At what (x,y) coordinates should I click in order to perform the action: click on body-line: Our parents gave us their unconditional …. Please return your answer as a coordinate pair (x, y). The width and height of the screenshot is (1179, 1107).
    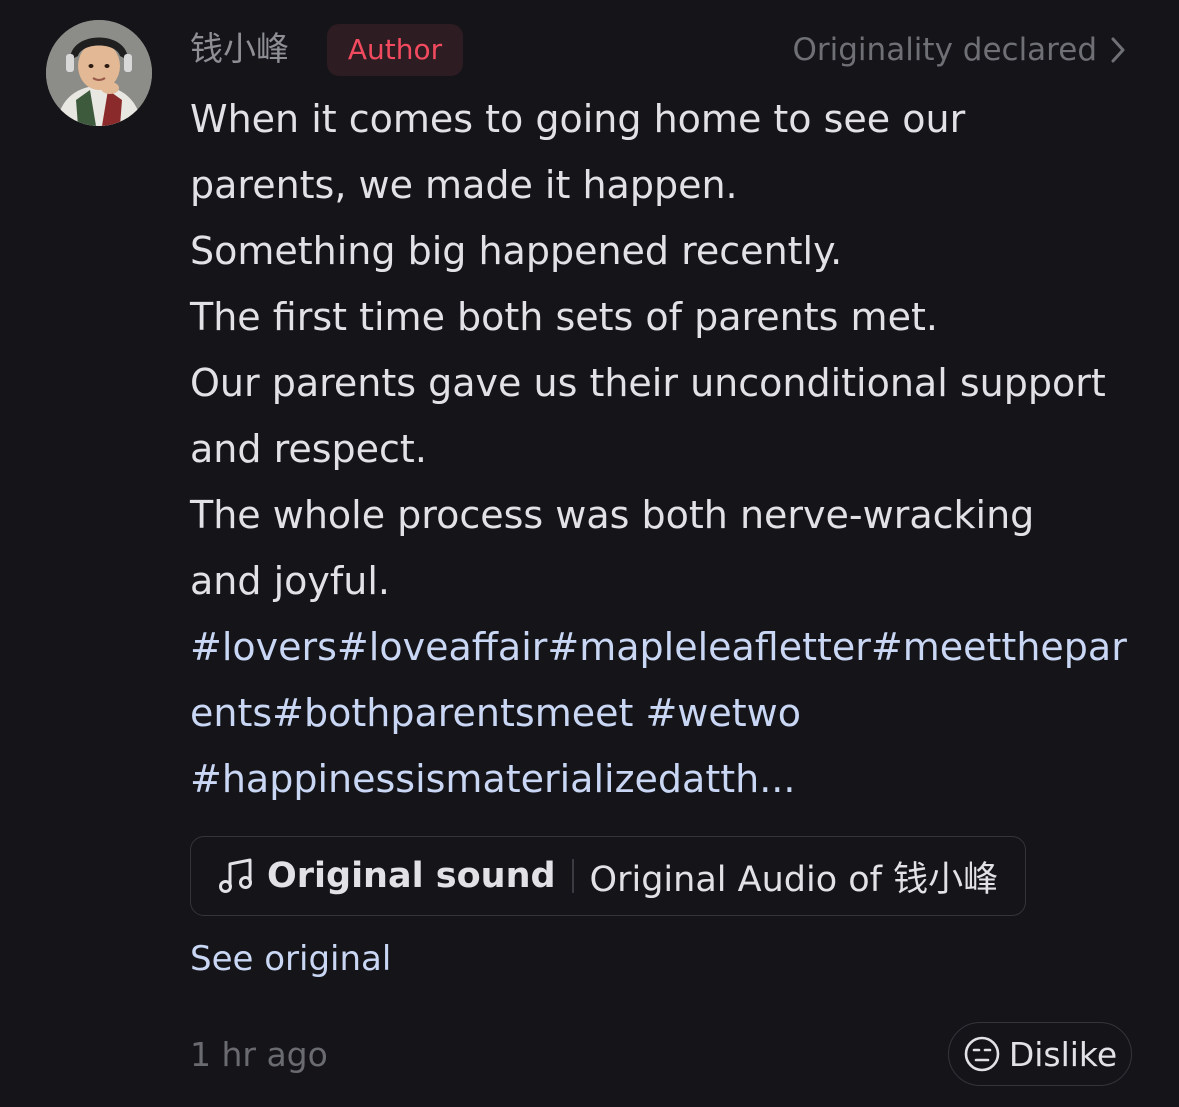
    Looking at the image, I should click on (648, 383).